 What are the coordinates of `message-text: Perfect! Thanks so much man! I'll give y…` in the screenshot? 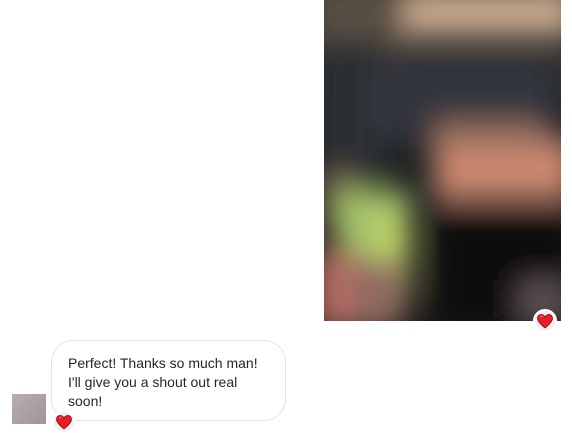 It's located at (163, 382).